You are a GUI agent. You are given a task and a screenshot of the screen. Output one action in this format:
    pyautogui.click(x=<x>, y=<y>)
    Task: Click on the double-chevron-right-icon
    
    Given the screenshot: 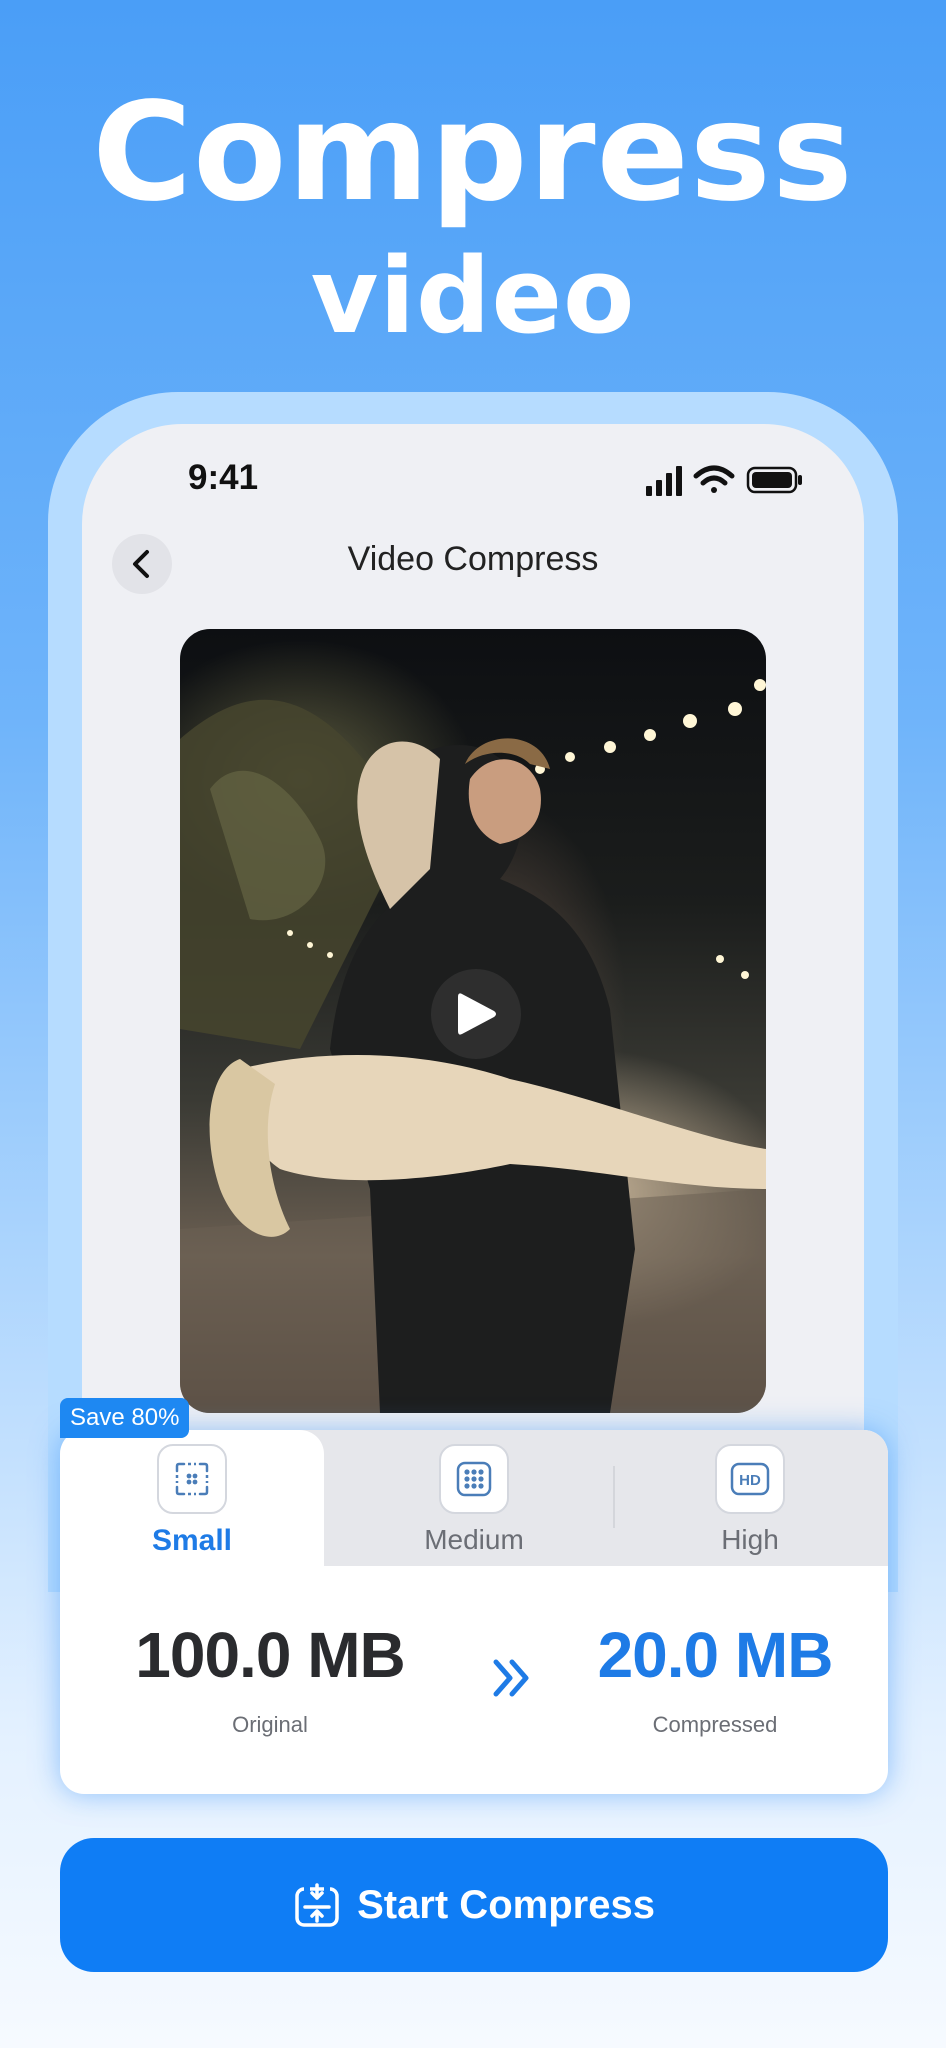 What is the action you would take?
    pyautogui.click(x=511, y=1678)
    